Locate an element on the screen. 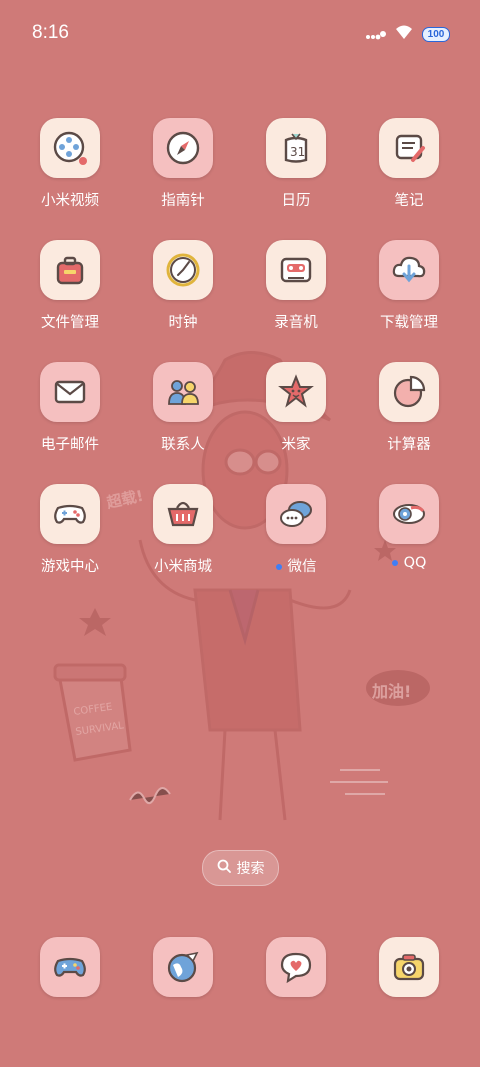  status-time: 8:16 is located at coordinates (50, 32).